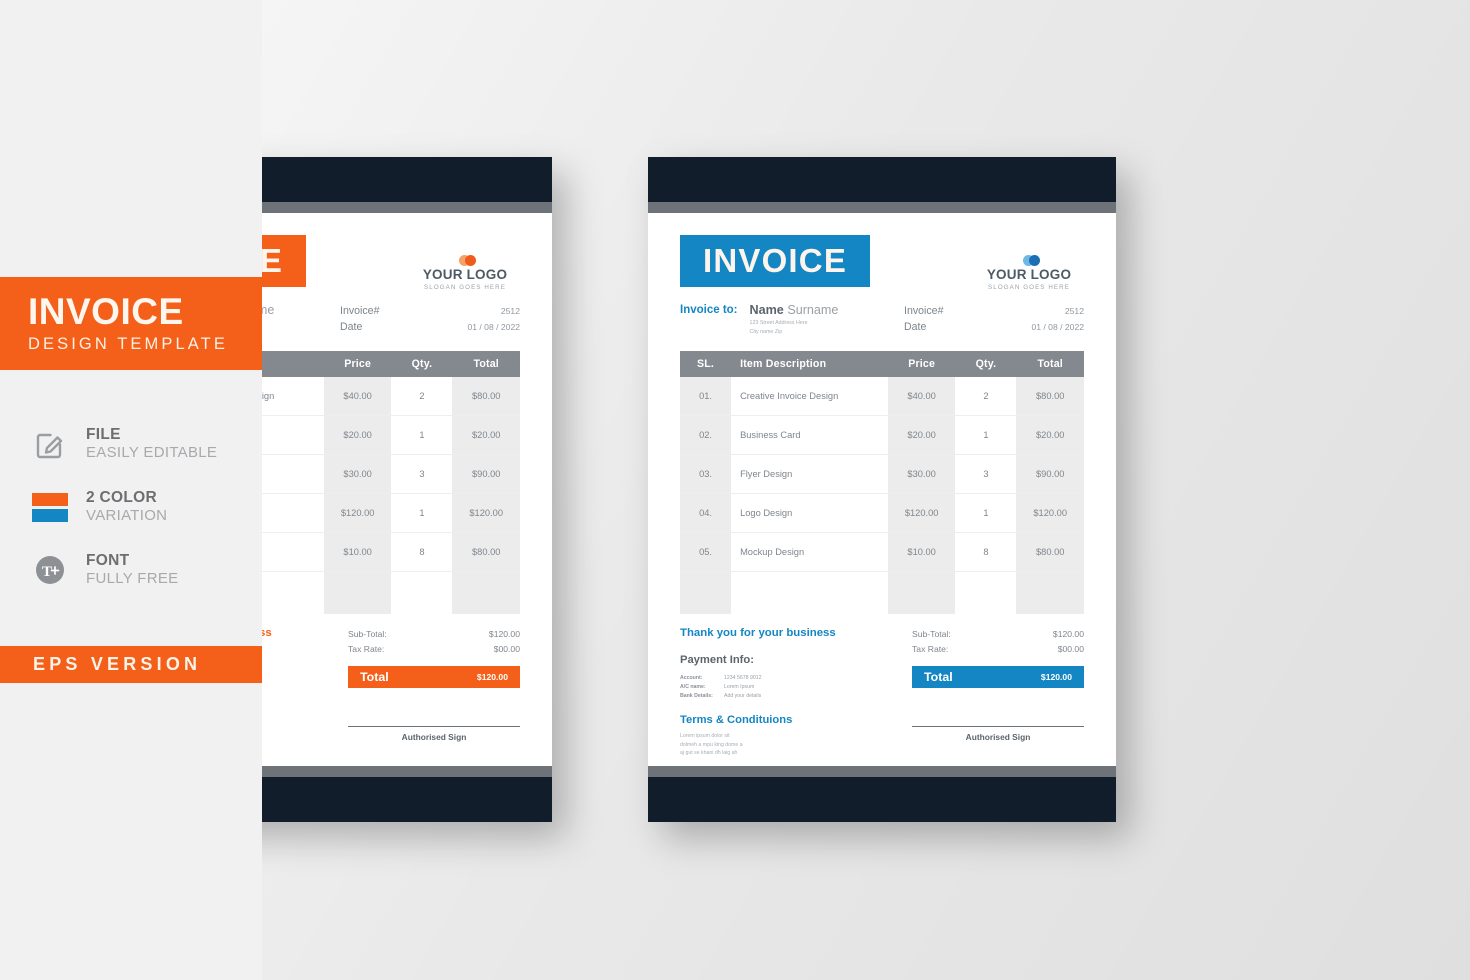  What do you see at coordinates (882, 771) in the screenshot?
I see `page-bottom-gray-bar` at bounding box center [882, 771].